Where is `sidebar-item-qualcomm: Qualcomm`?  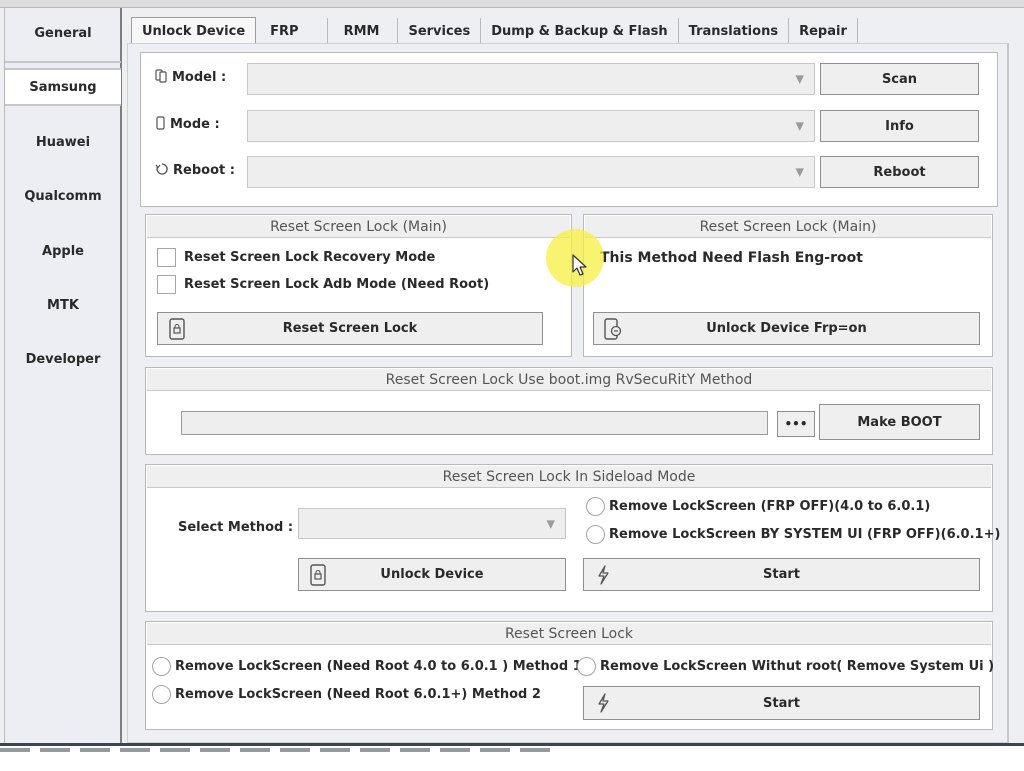 sidebar-item-qualcomm: Qualcomm is located at coordinates (63, 196).